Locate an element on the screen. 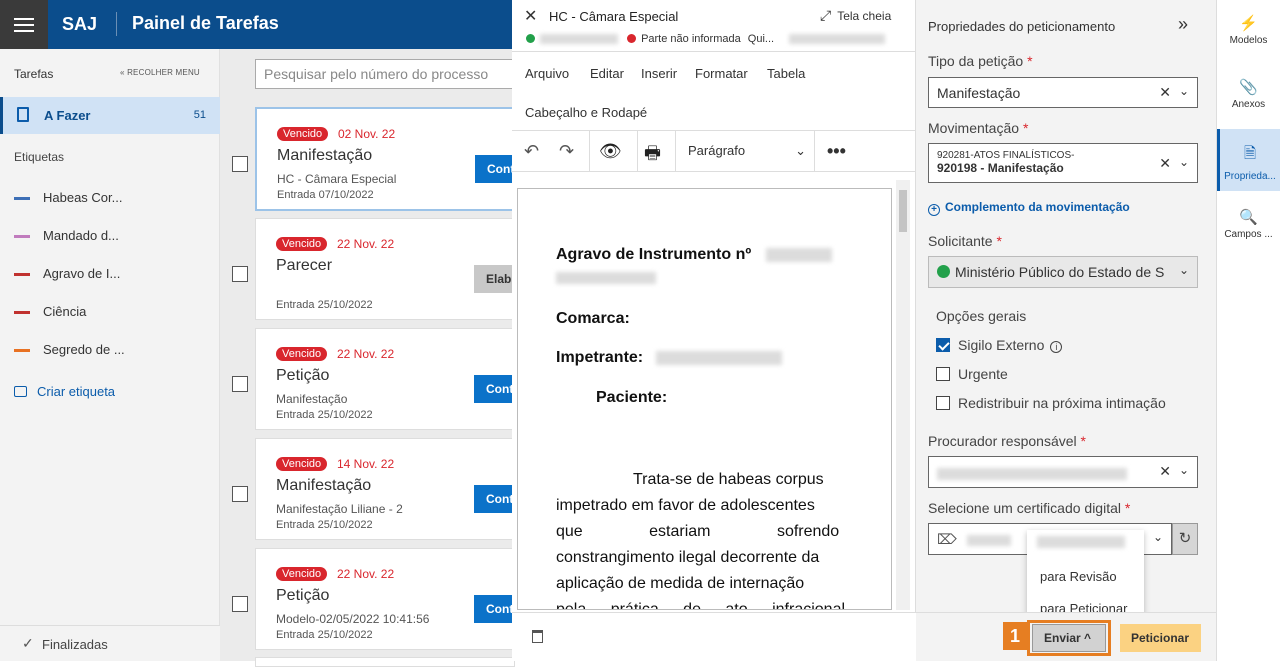 This screenshot has width=1280, height=667. certificate-label: Selecione um certificado digital is located at coordinates (1024, 508).